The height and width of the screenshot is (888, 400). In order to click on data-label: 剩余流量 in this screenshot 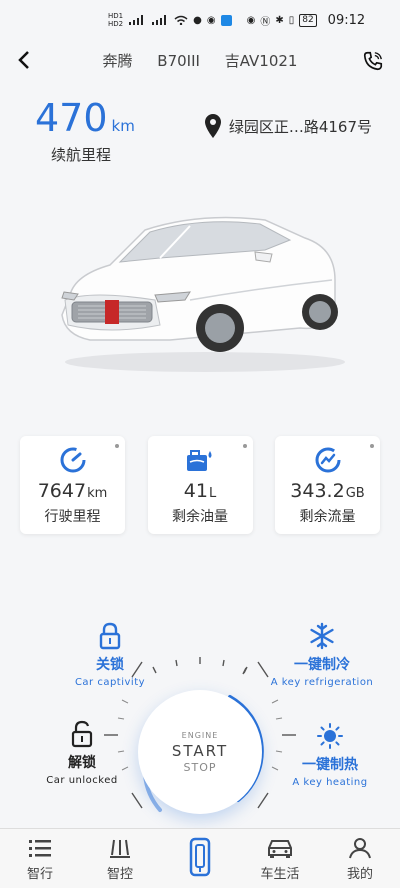, I will do `click(327, 517)`.